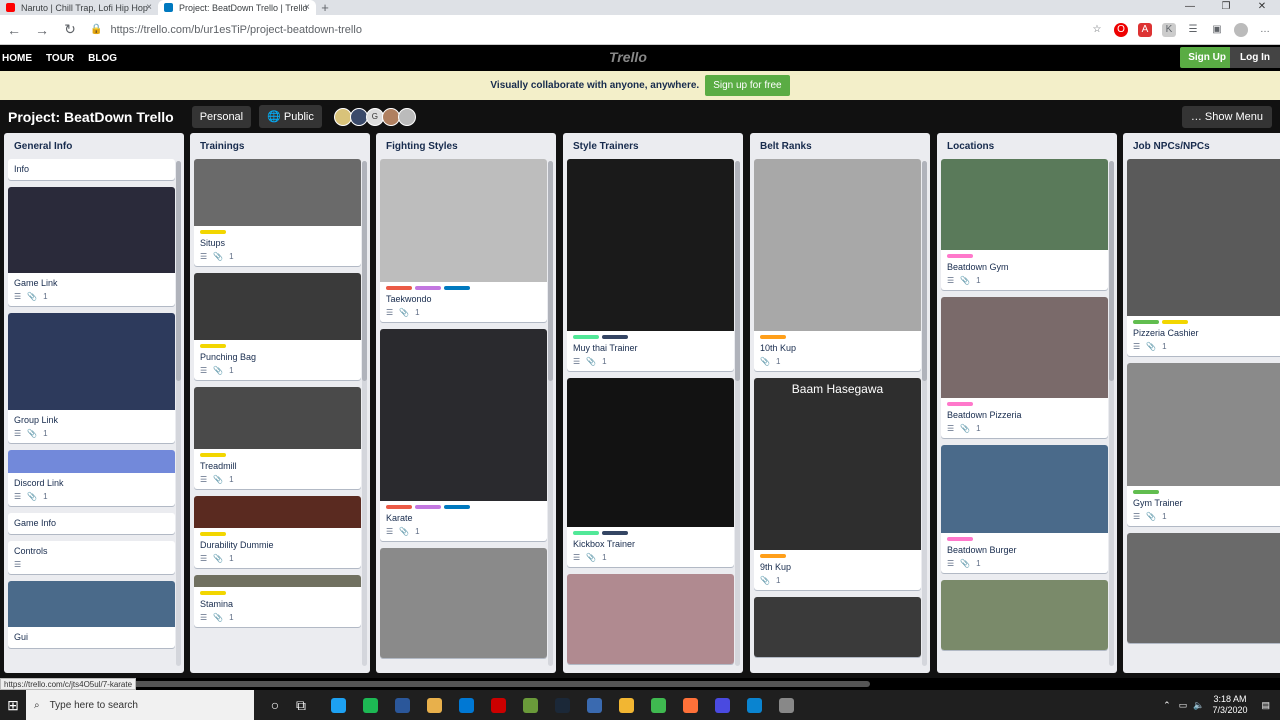  What do you see at coordinates (1167, 705) in the screenshot?
I see `tray-chevron-icon: ⌃` at bounding box center [1167, 705].